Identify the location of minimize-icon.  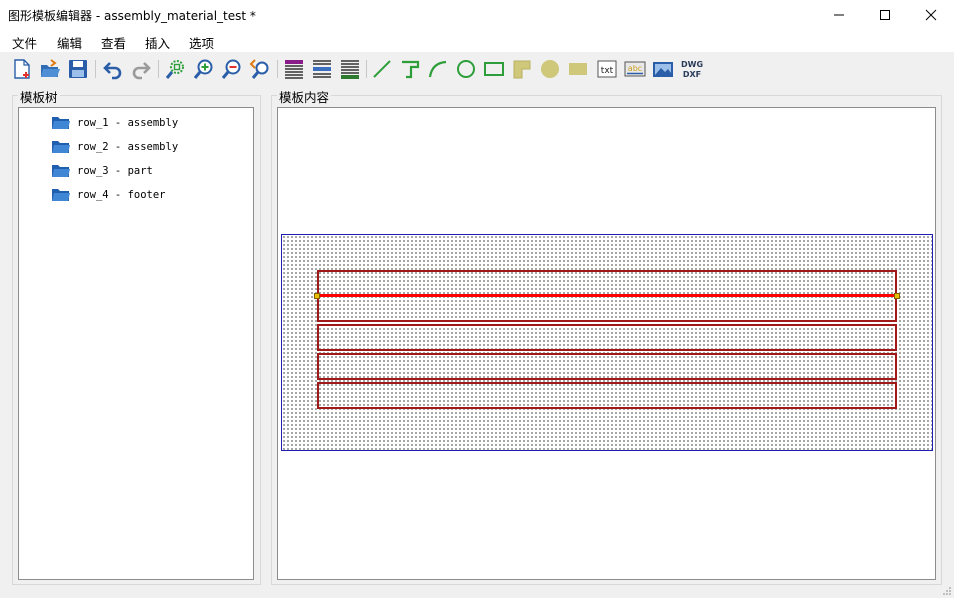
(839, 15).